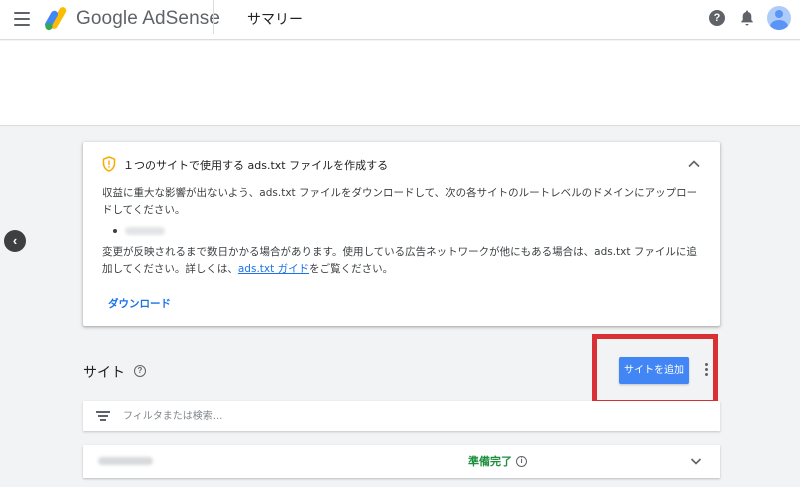 This screenshot has width=800, height=487. What do you see at coordinates (400, 20) in the screenshot?
I see `top-app-bar: Google AdSense サマリー ?` at bounding box center [400, 20].